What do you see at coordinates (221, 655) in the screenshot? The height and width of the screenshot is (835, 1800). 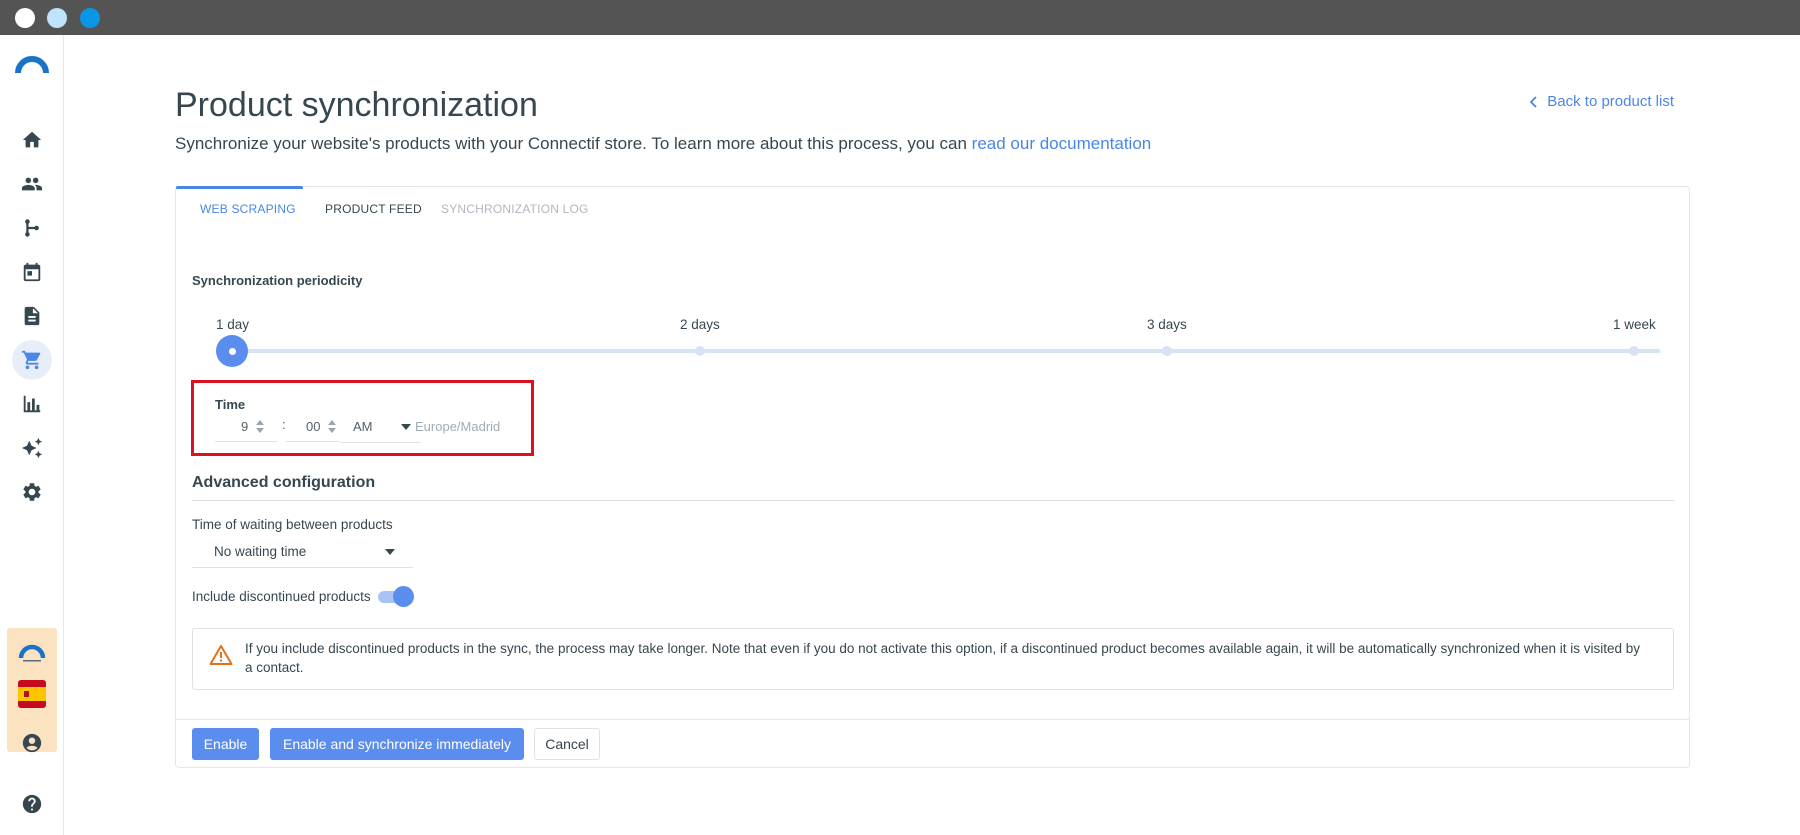 I see `warning-icon` at bounding box center [221, 655].